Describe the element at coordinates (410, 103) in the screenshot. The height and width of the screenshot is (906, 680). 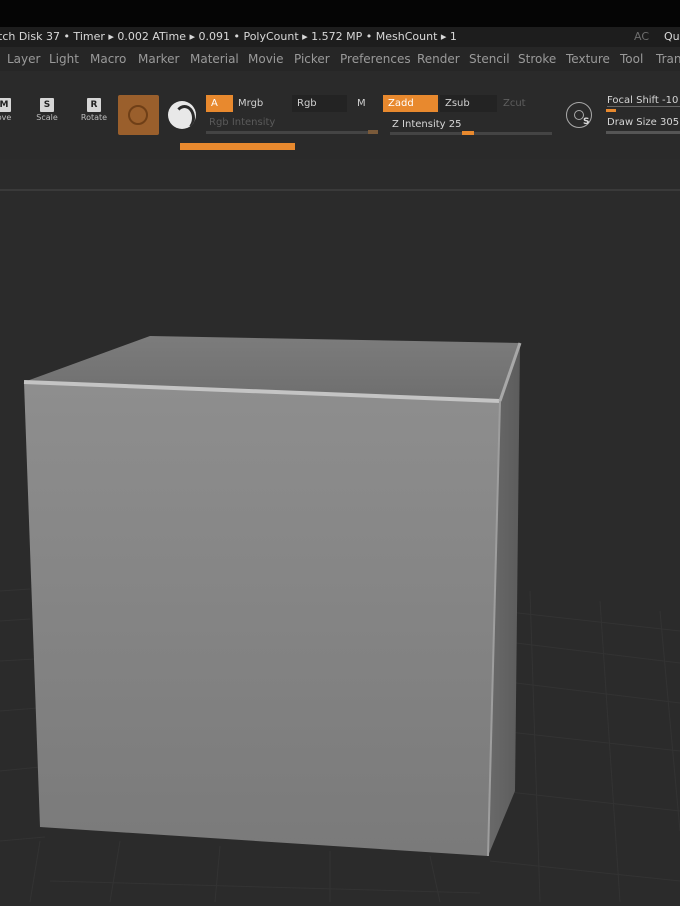
I see `zadd-toggle: Zadd` at that location.